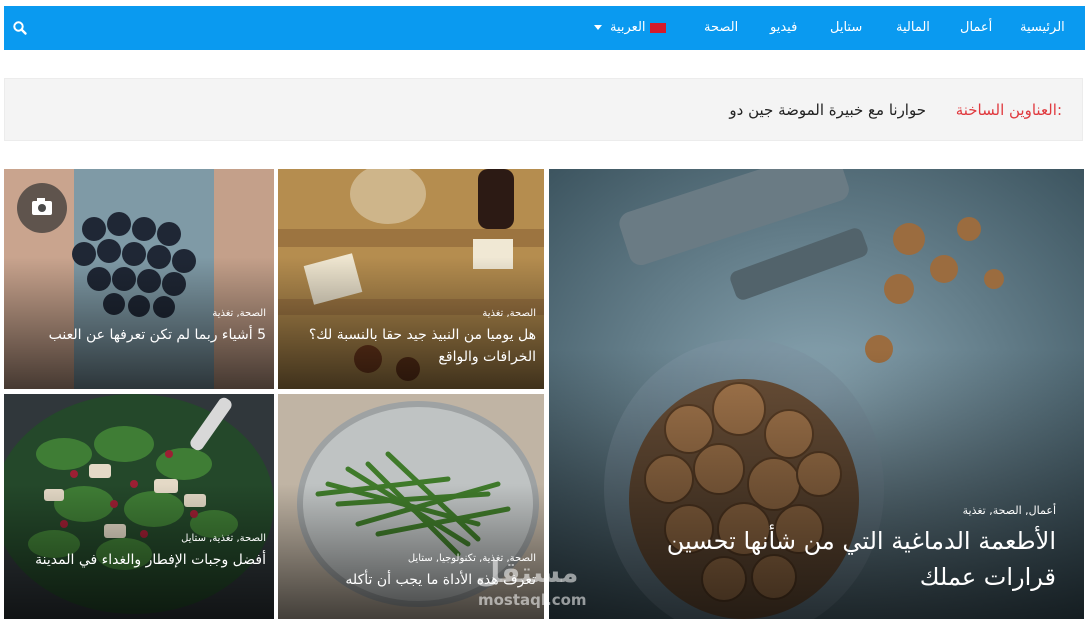 The width and height of the screenshot is (1087, 624). What do you see at coordinates (1009, 510) in the screenshot?
I see `featured-categories: أعمال, الصحة, تغذية` at bounding box center [1009, 510].